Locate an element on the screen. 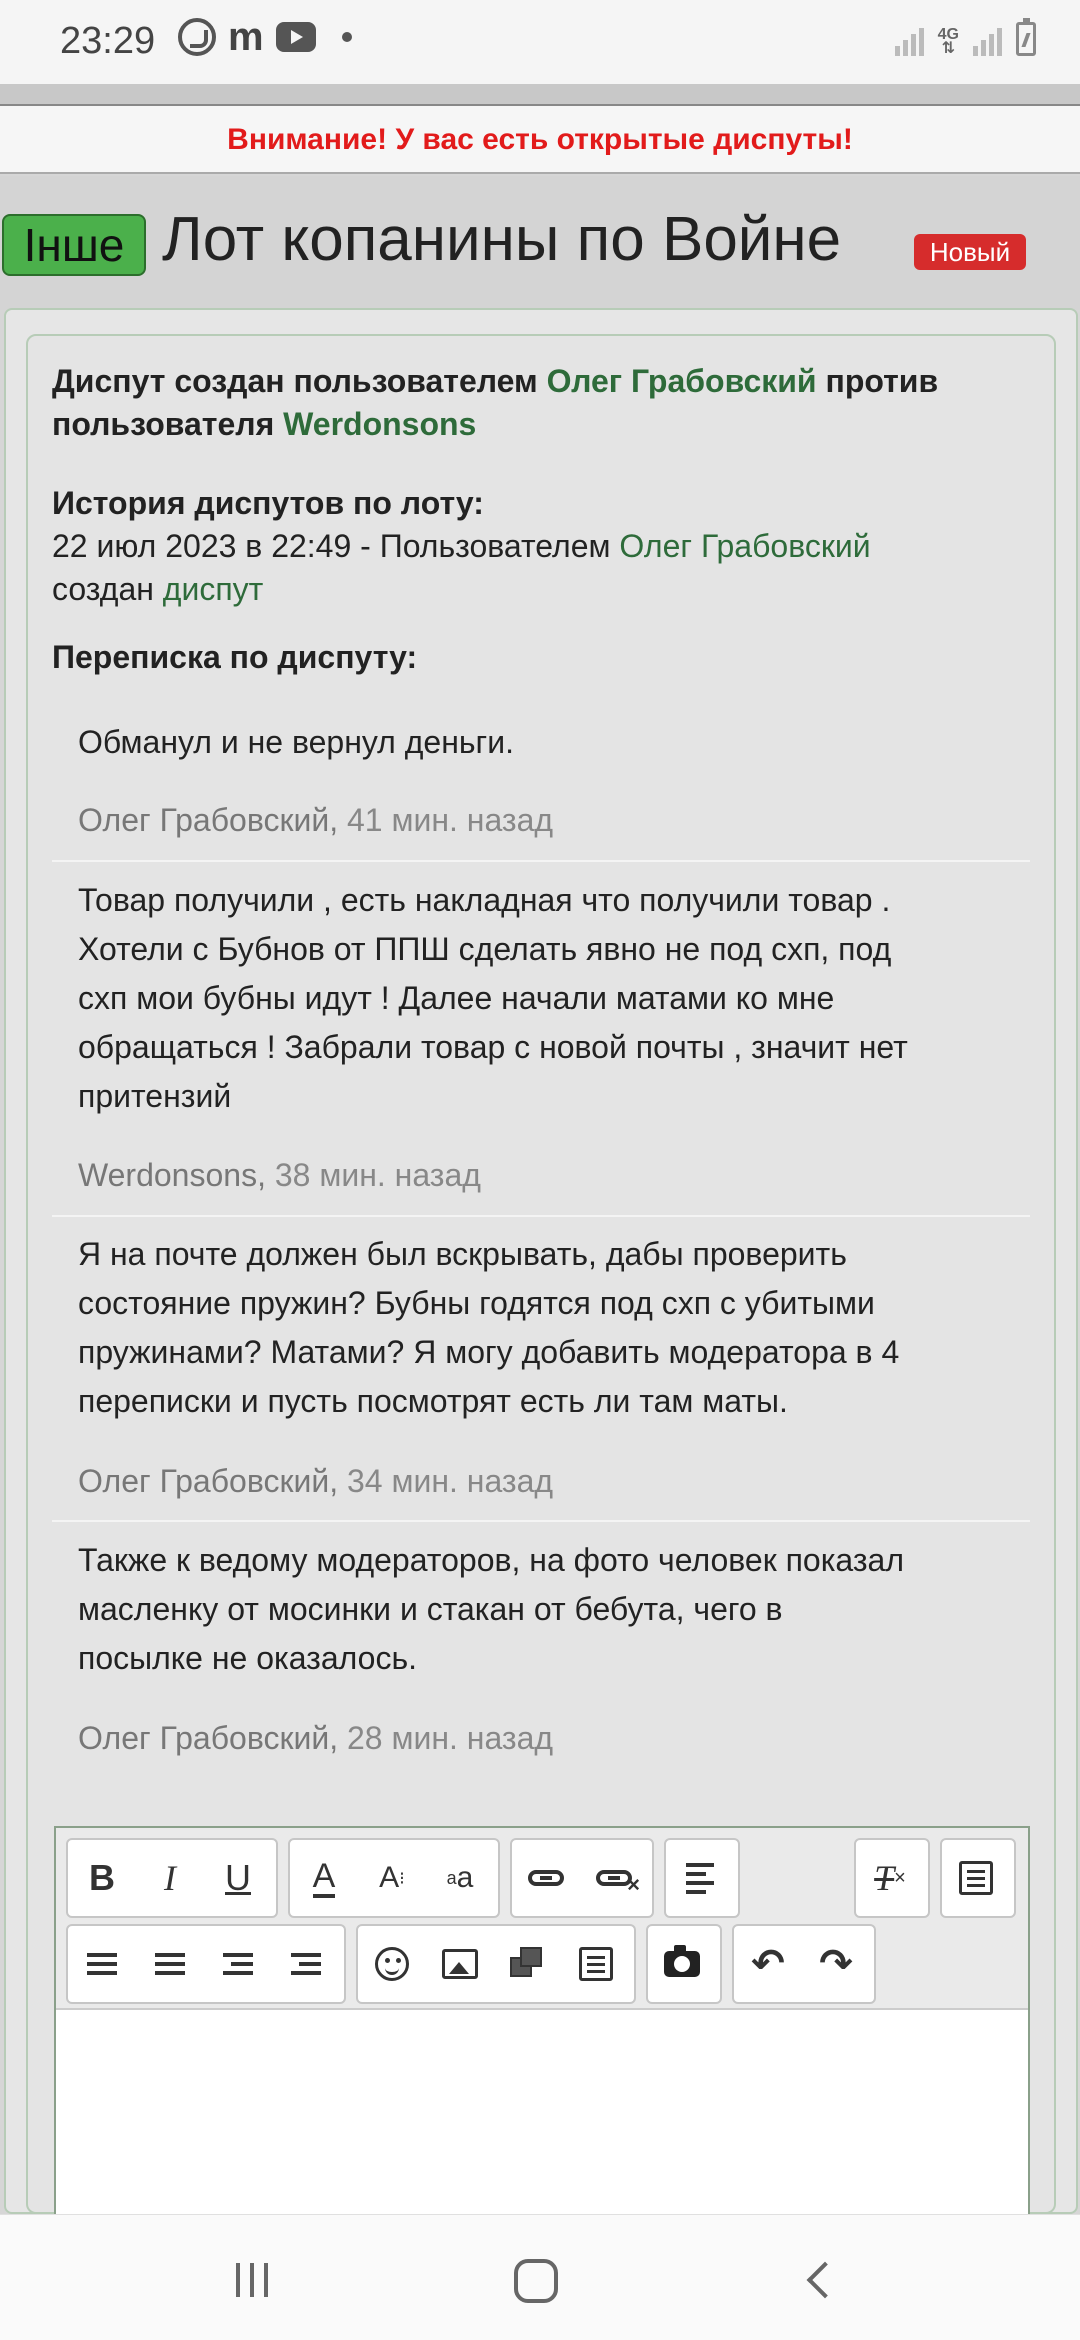 The width and height of the screenshot is (1080, 2340). message-4-meta: Олег Грабовский, 28 мин. назад is located at coordinates (315, 1738).